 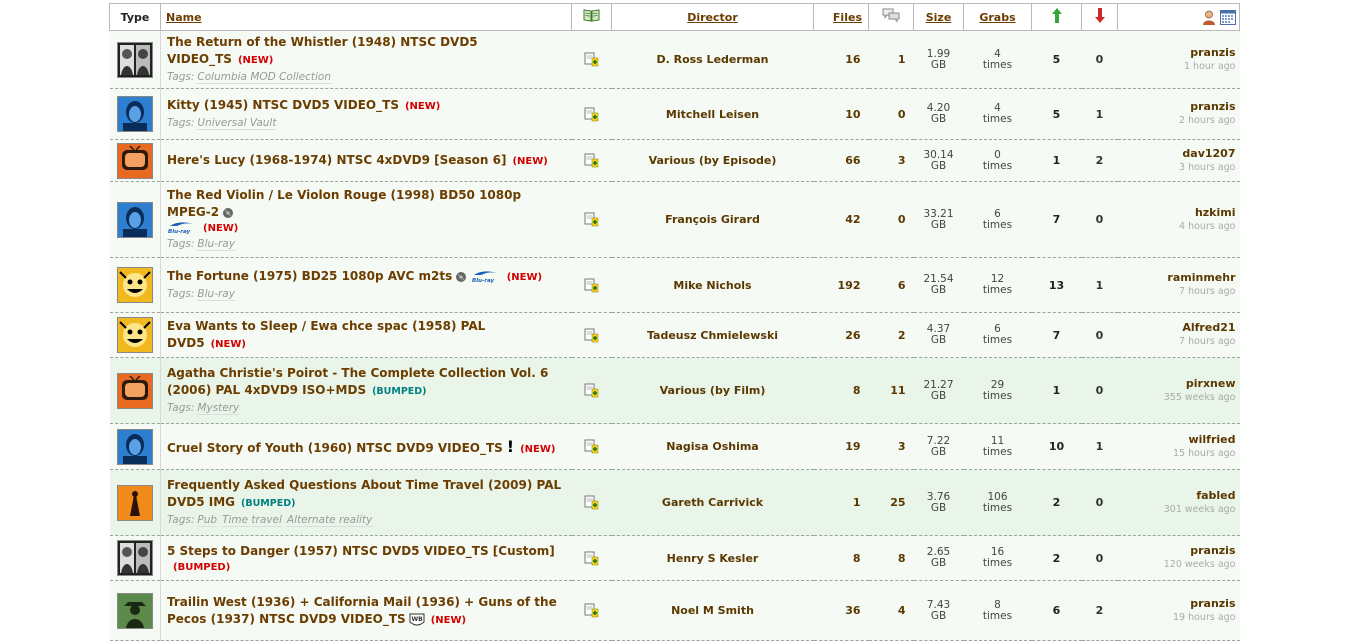 What do you see at coordinates (997, 17) in the screenshot?
I see `header-grabs-link: Grabs` at bounding box center [997, 17].